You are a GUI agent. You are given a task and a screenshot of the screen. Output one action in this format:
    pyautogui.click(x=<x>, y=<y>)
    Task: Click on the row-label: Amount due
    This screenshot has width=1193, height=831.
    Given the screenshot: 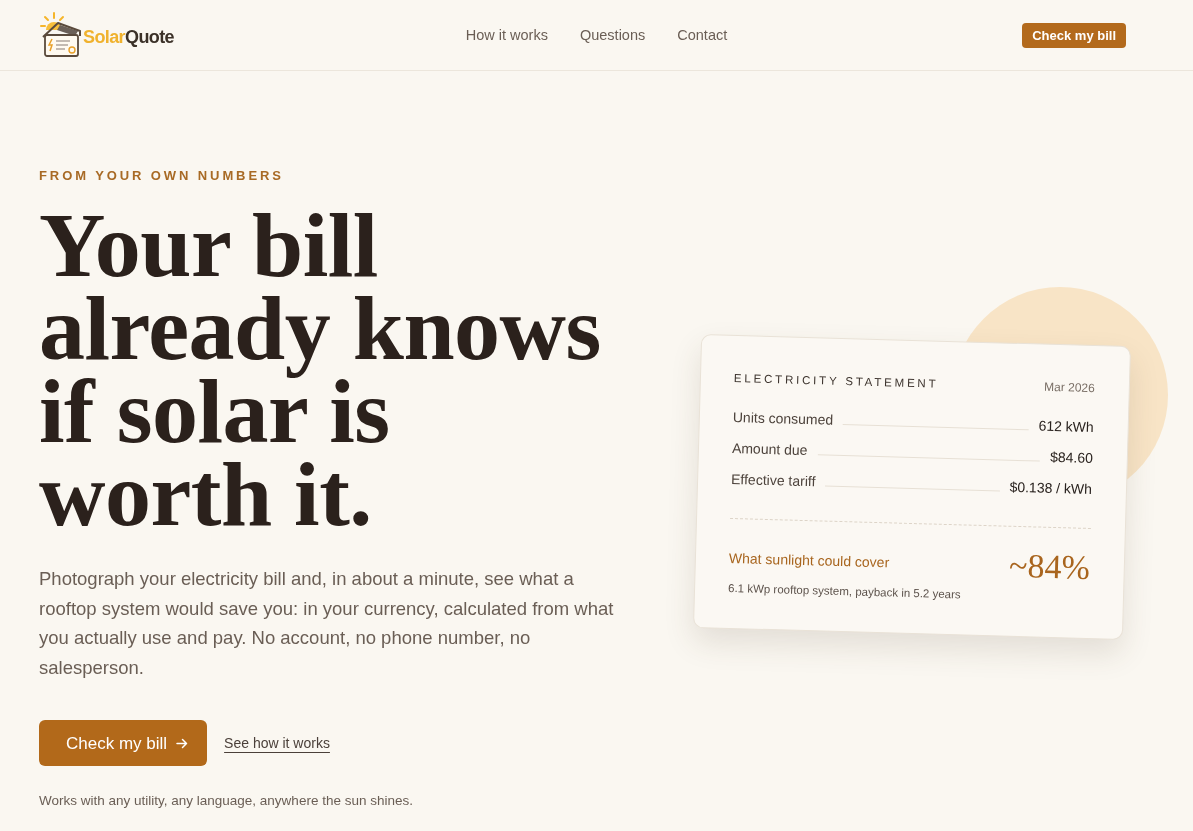 What is the action you would take?
    pyautogui.click(x=769, y=449)
    